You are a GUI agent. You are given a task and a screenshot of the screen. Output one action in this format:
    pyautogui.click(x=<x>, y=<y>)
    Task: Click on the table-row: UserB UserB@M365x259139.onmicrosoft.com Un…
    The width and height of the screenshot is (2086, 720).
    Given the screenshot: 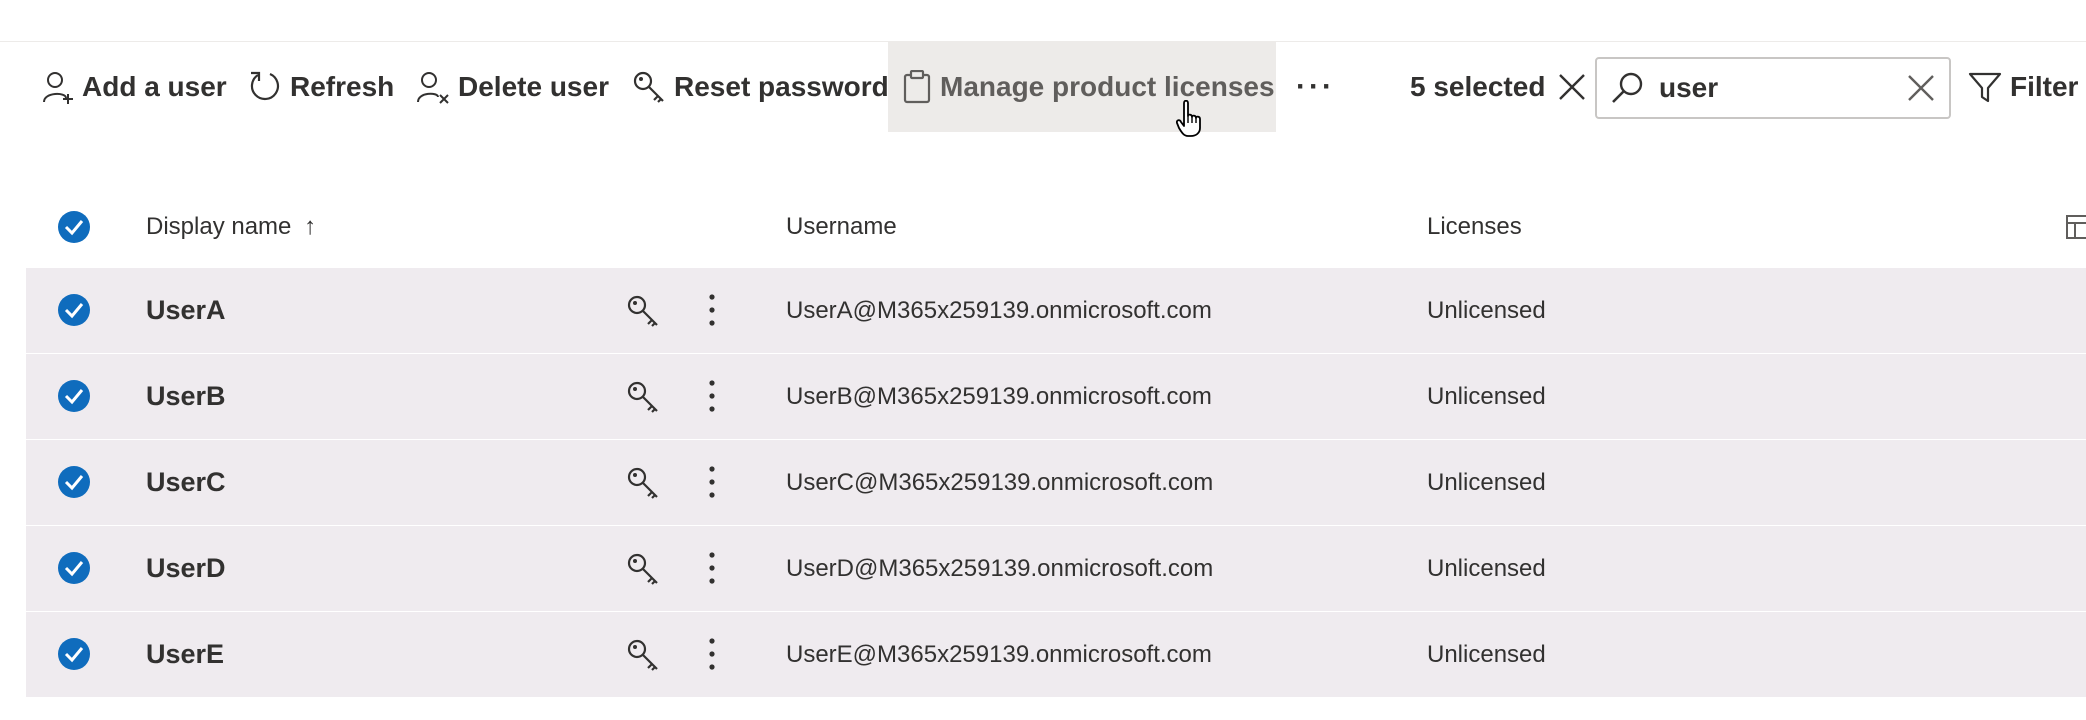 What is the action you would take?
    pyautogui.click(x=1056, y=397)
    